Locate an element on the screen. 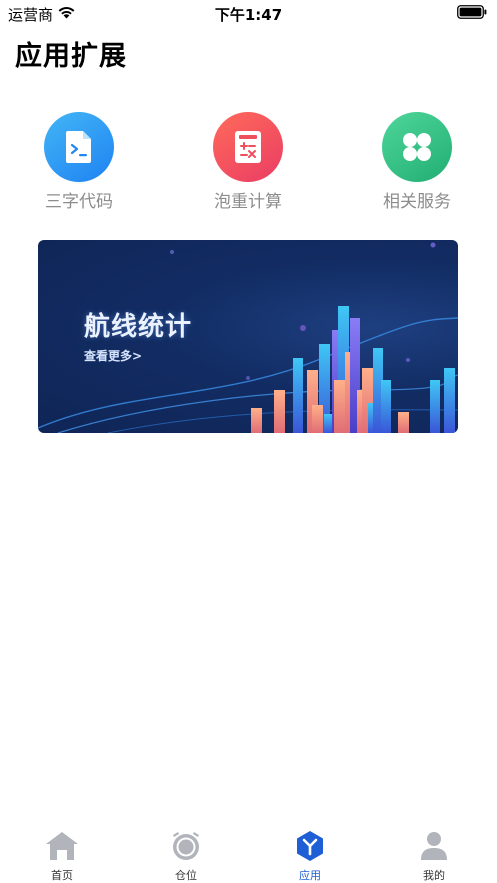  tab-label: 仓位 is located at coordinates (186, 875).